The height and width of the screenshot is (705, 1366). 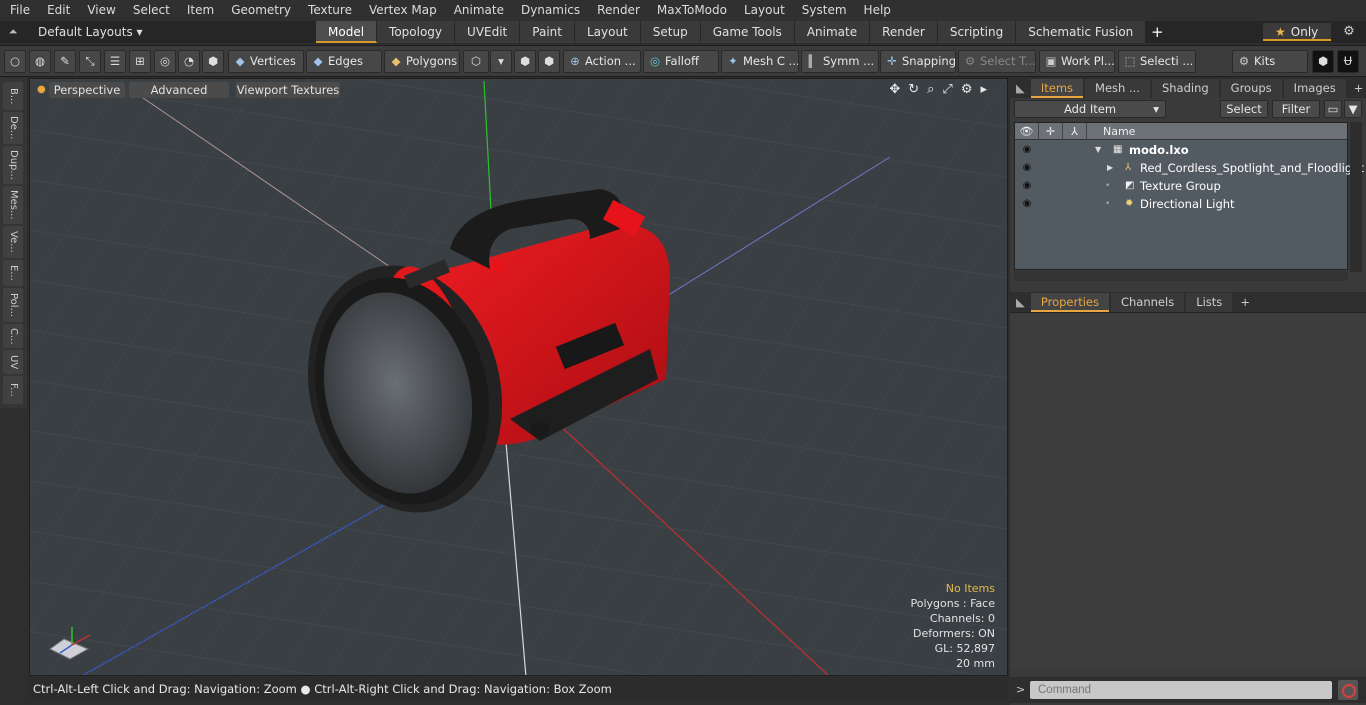 I want to click on vertices-button: ◆ Vertices, so click(x=266, y=61).